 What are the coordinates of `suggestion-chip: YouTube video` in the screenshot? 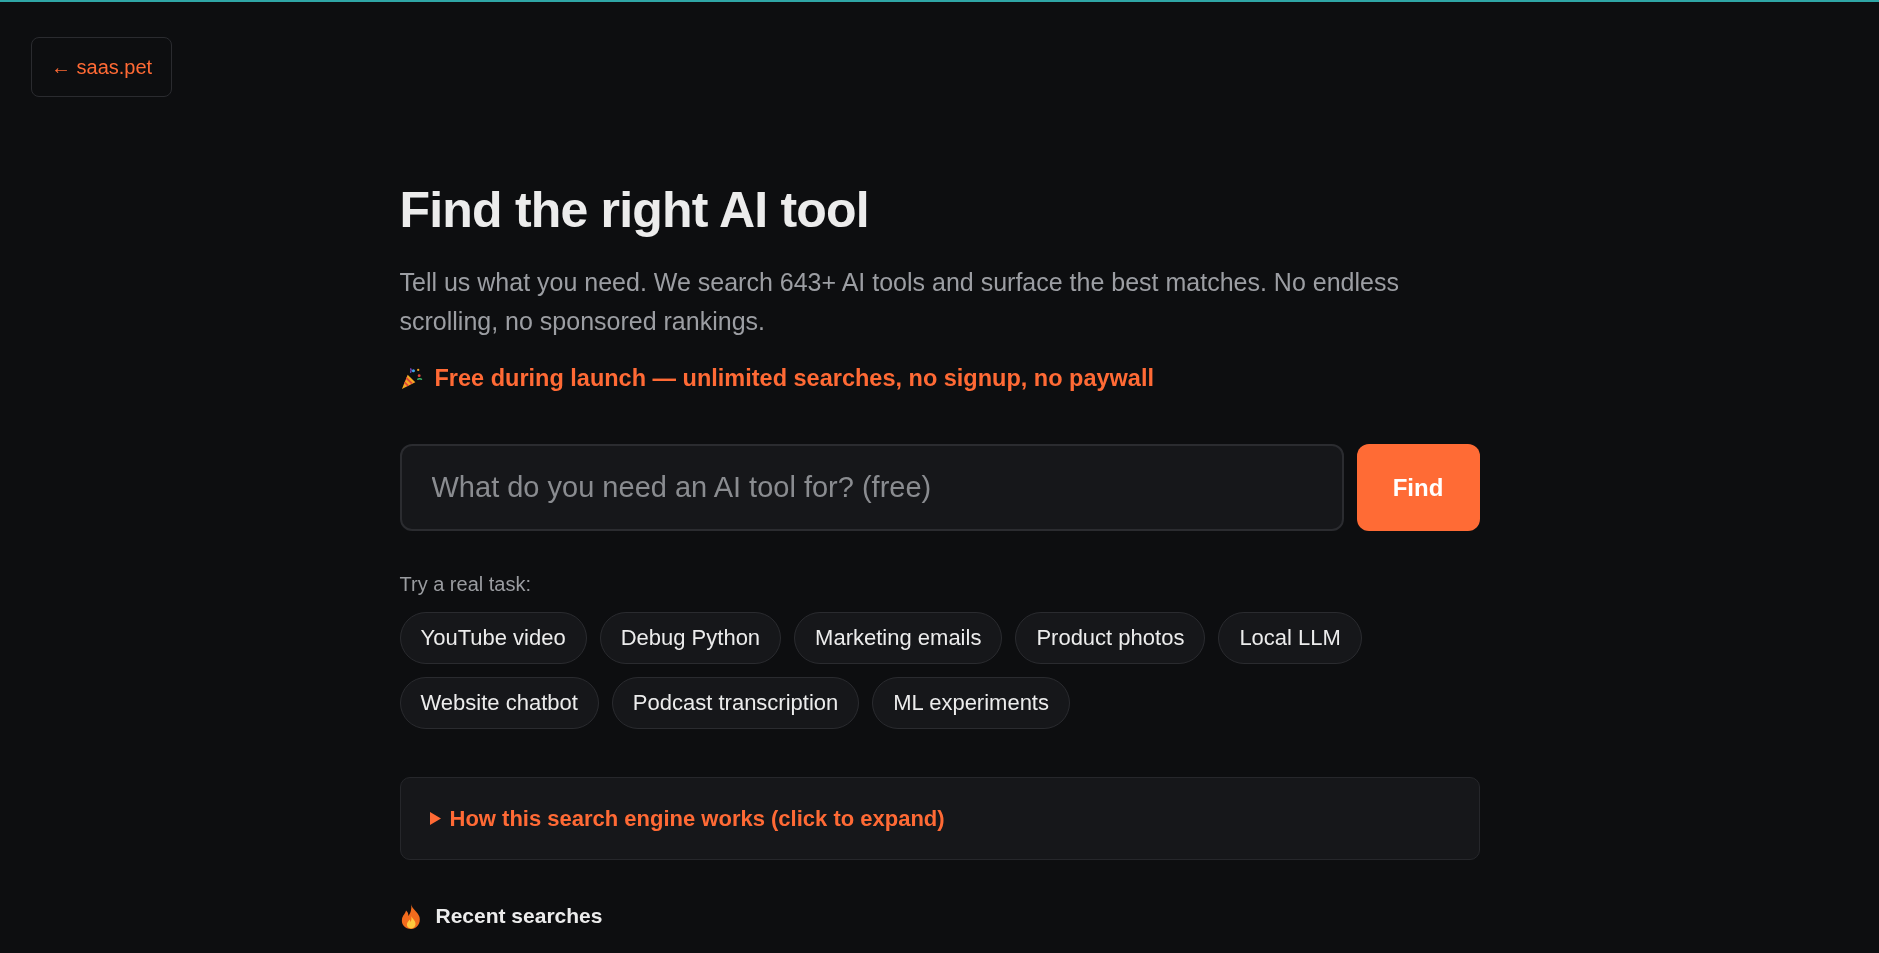 It's located at (493, 638).